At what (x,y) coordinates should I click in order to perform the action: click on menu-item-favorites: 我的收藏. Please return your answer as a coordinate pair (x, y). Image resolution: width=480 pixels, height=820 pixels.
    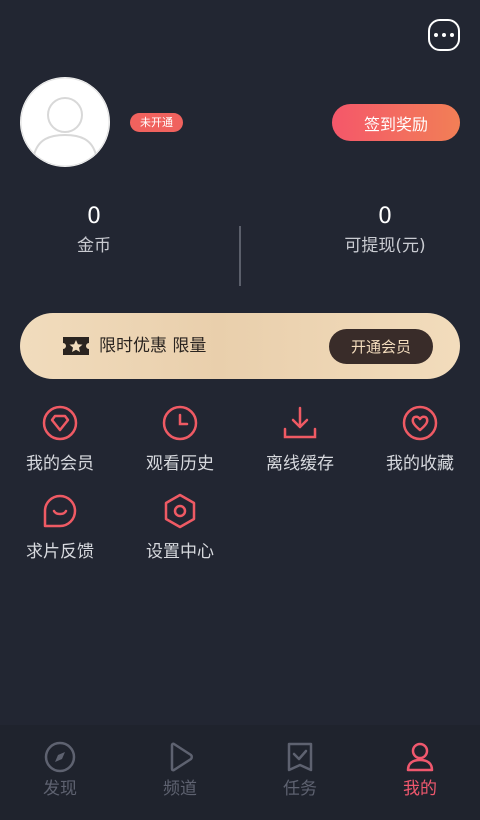
    Looking at the image, I should click on (420, 440).